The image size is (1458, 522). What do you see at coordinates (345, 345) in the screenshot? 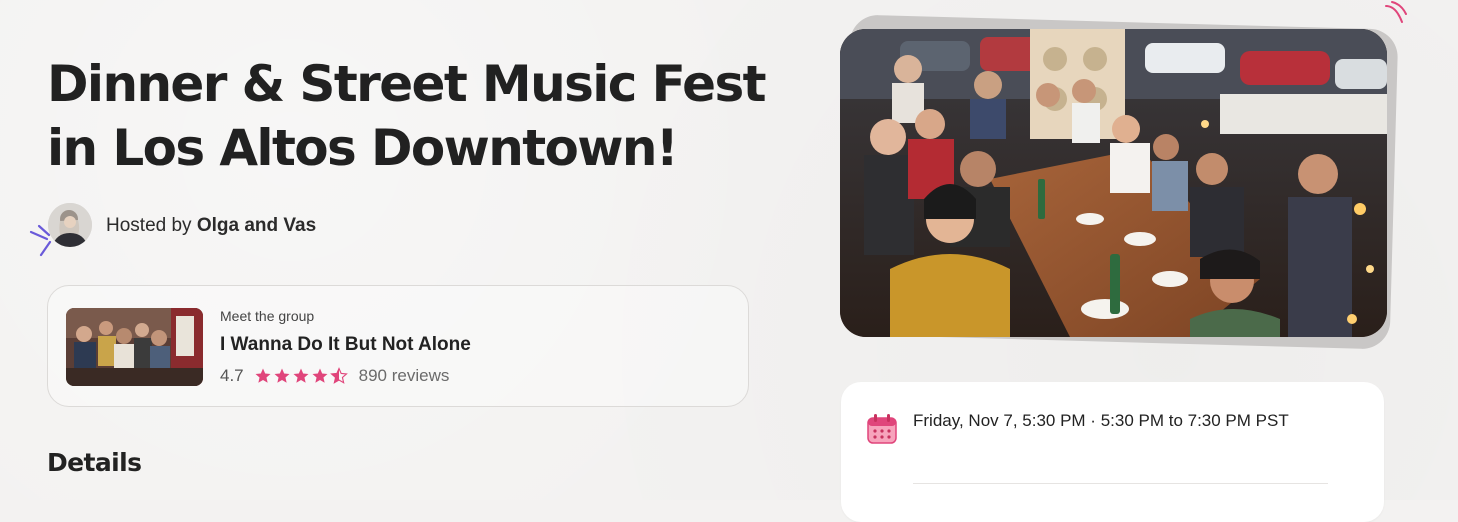
I see `group-name: I Wanna Do It But Not Alone` at bounding box center [345, 345].